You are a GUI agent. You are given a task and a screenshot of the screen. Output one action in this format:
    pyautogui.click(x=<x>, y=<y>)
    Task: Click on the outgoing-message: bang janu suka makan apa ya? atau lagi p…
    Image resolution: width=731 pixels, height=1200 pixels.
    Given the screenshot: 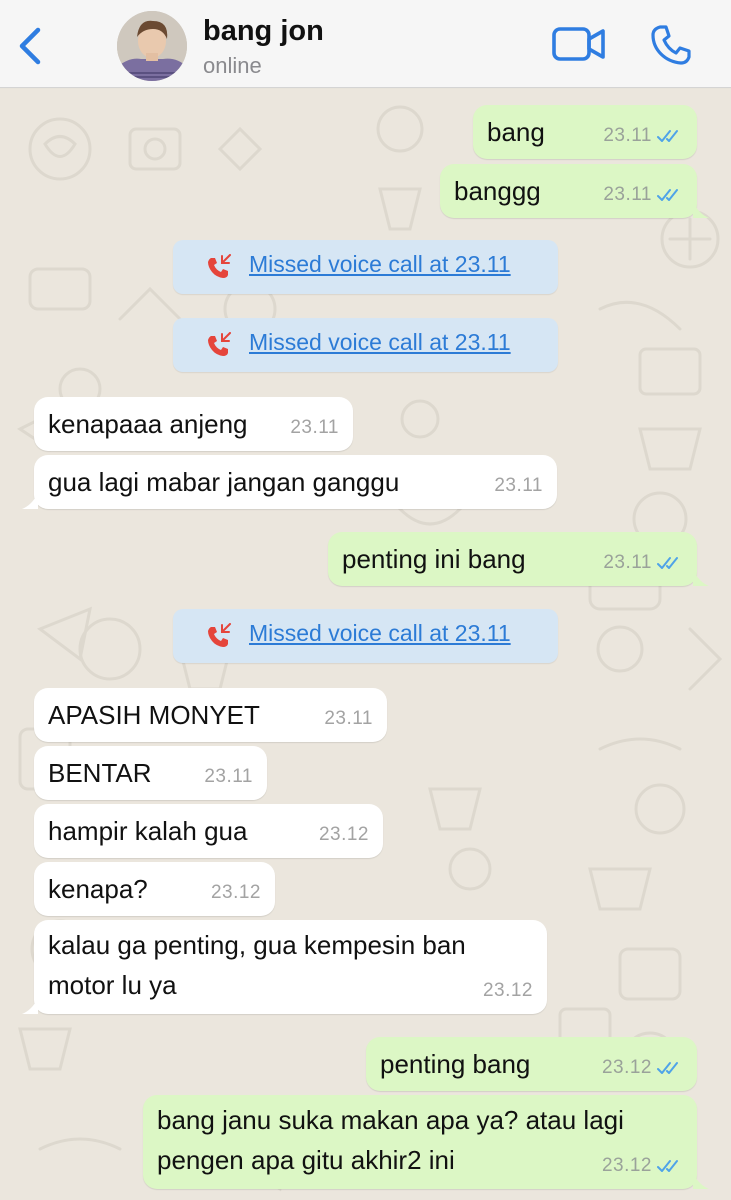 What is the action you would take?
    pyautogui.click(x=426, y=1142)
    